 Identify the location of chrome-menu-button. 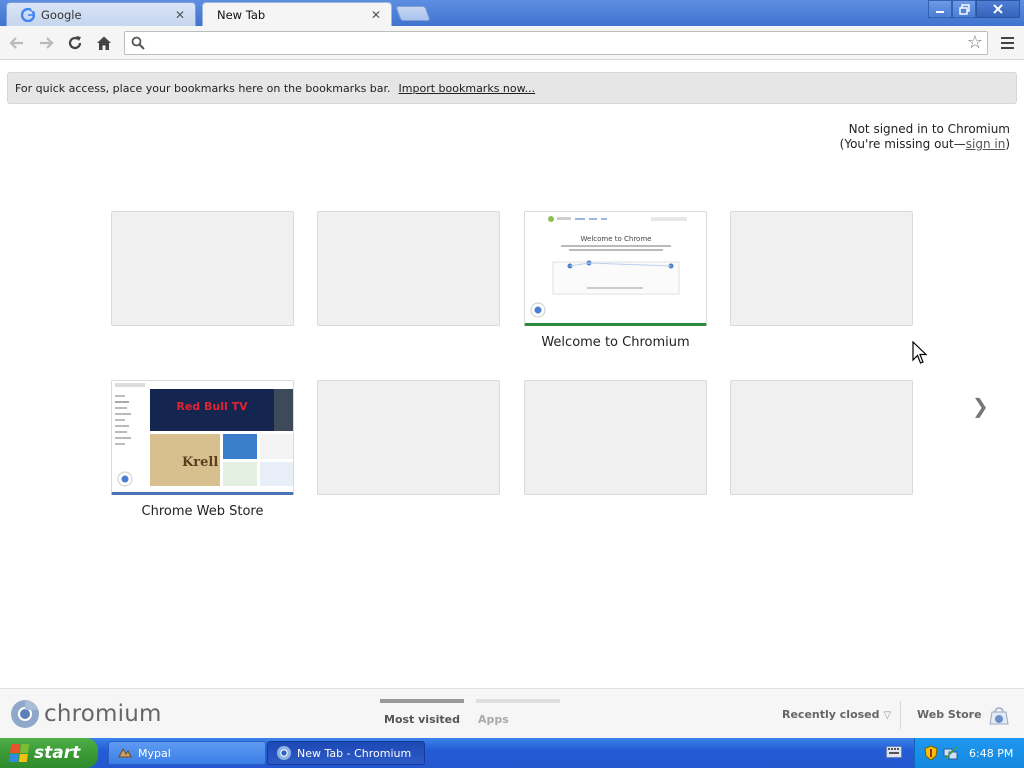
(1007, 43).